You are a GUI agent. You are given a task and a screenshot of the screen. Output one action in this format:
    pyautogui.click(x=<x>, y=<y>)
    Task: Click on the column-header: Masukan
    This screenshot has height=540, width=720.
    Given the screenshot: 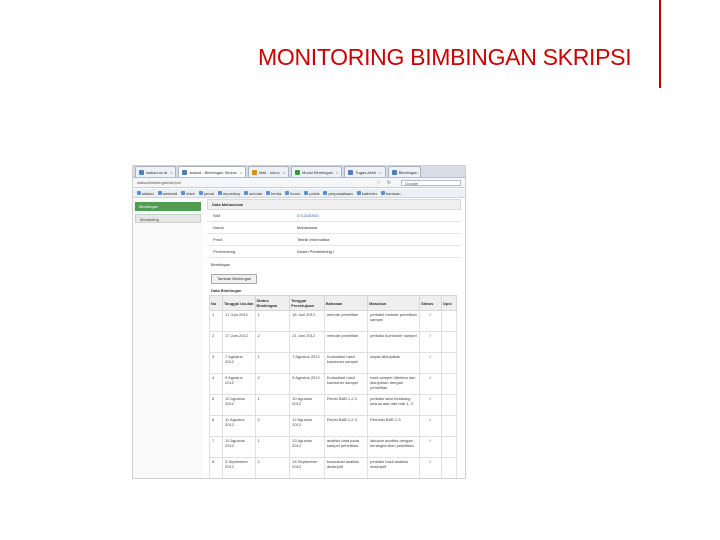 What is the action you would take?
    pyautogui.click(x=394, y=303)
    